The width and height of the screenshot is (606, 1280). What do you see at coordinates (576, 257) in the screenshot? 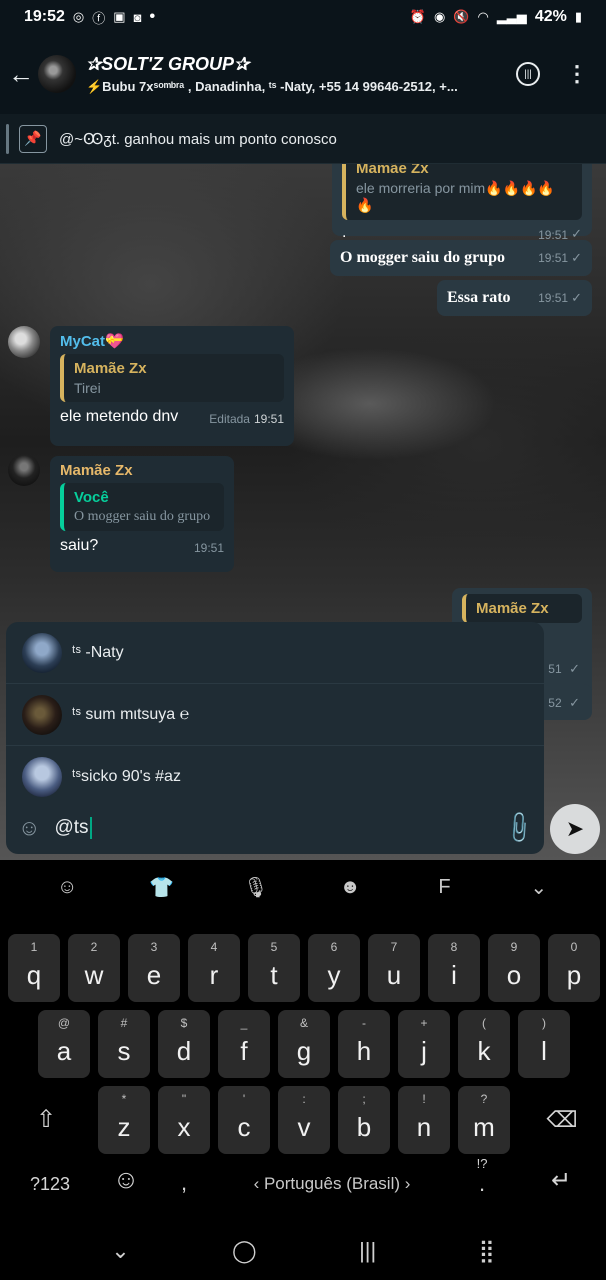
I see `sent-check-icon: ✓` at bounding box center [576, 257].